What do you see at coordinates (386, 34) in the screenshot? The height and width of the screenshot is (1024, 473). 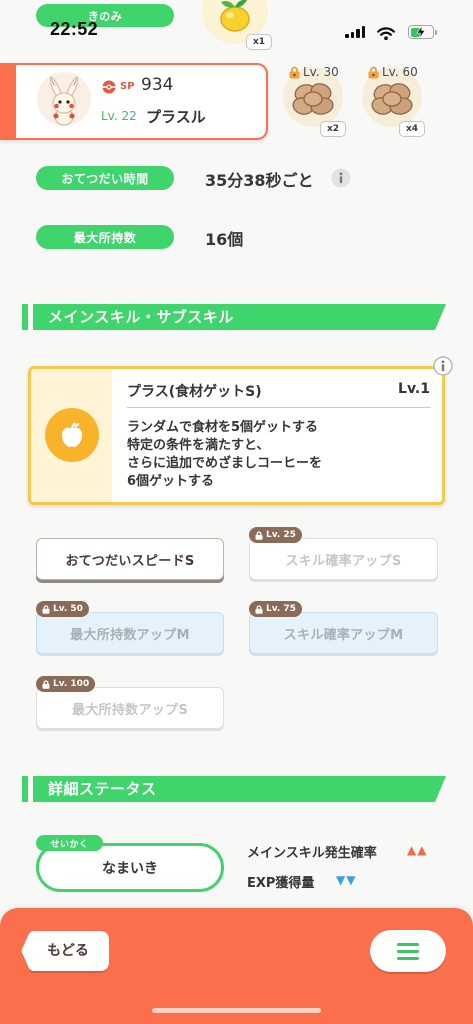 I see `wifi-icon` at bounding box center [386, 34].